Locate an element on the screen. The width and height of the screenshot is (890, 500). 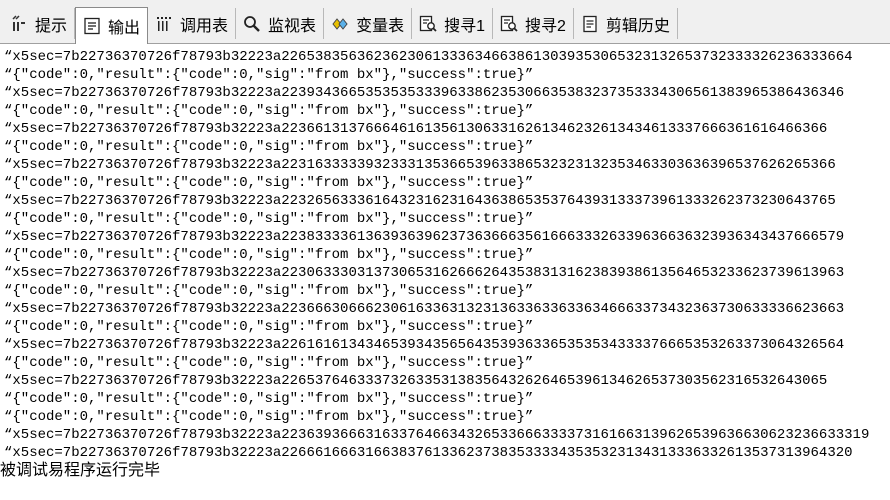
output-icon is located at coordinates (92, 26).